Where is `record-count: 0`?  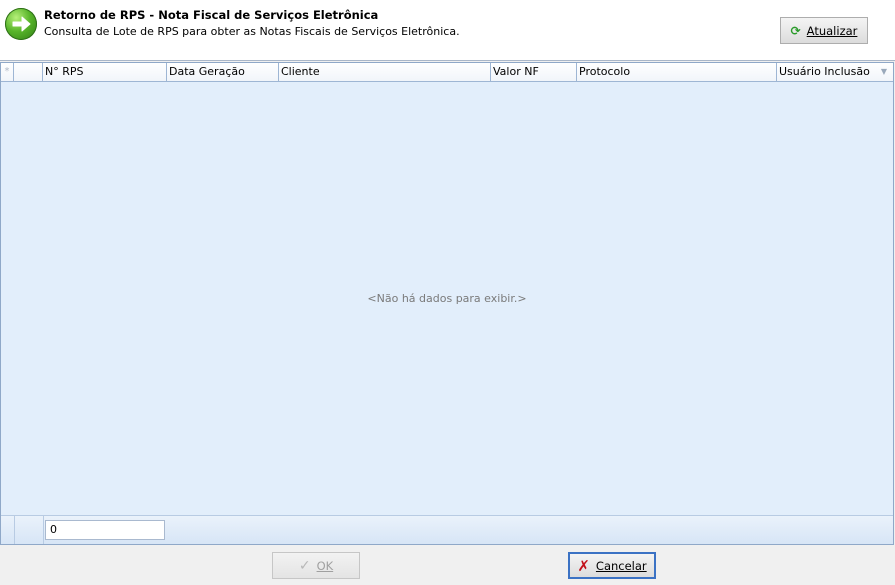 record-count: 0 is located at coordinates (105, 530).